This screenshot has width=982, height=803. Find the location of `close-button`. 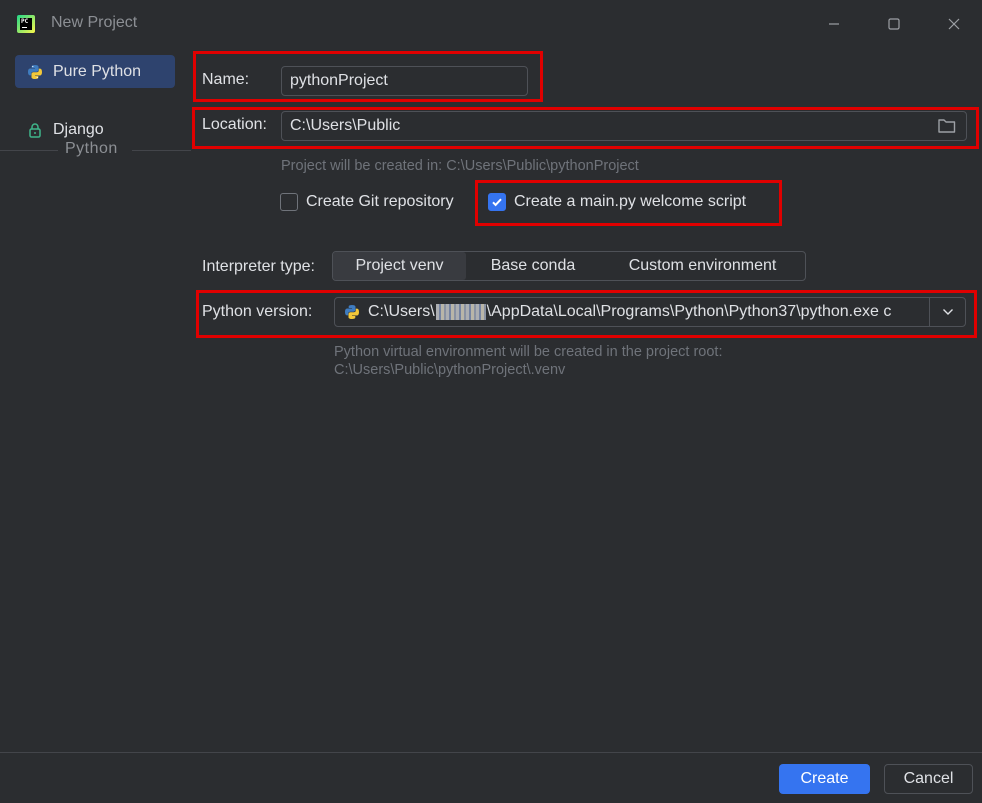

close-button is located at coordinates (954, 24).